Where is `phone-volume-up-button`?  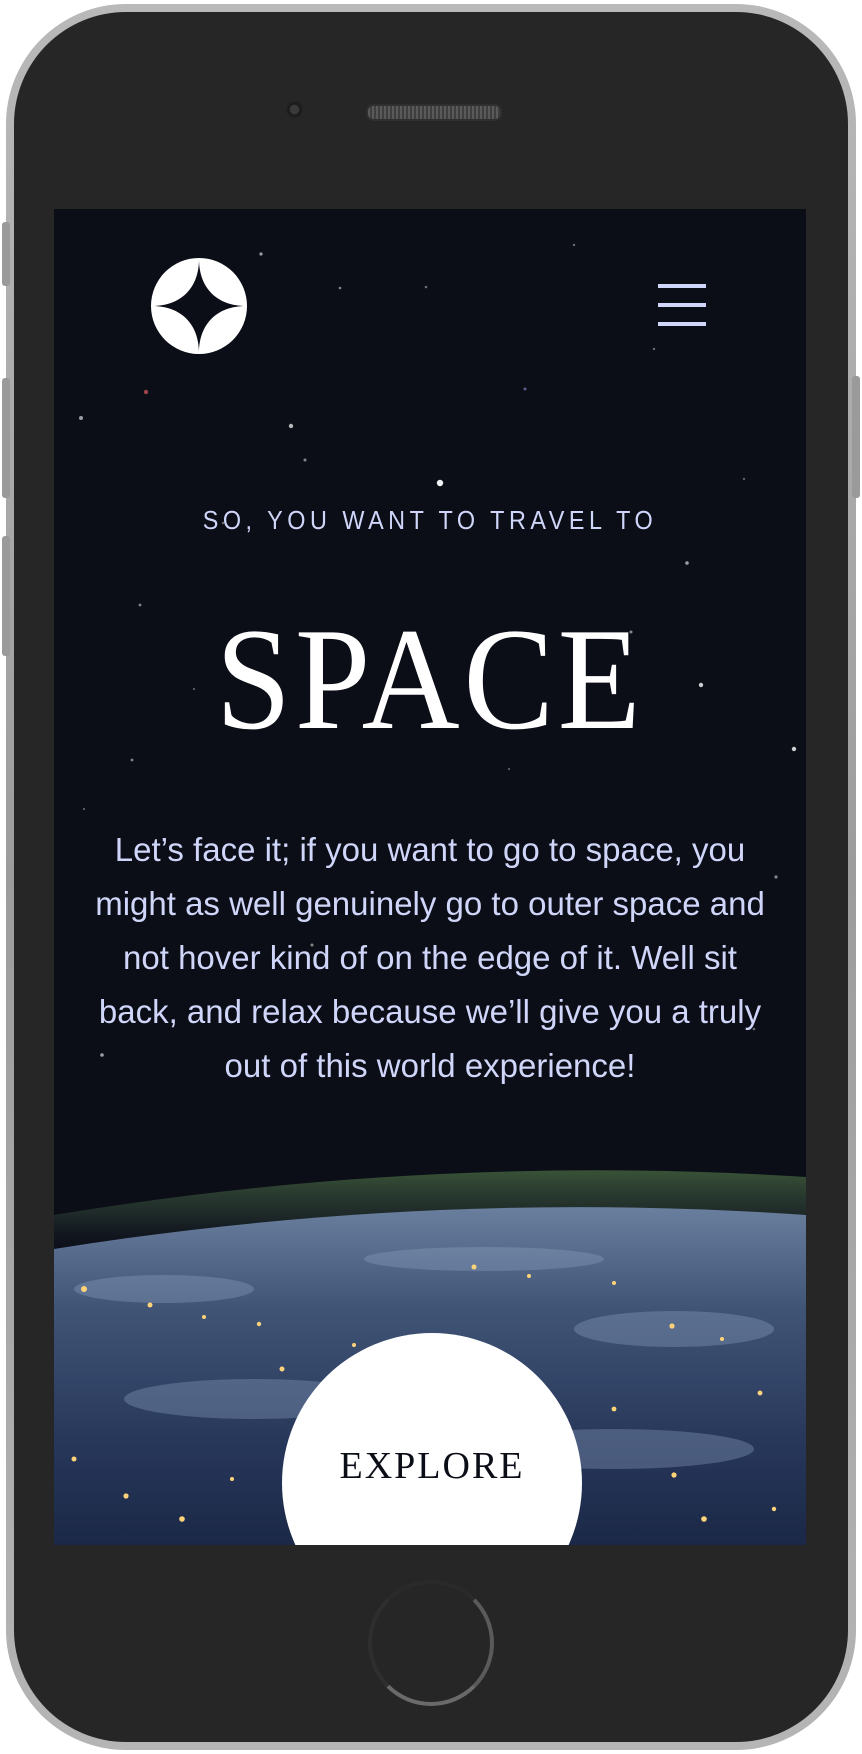 phone-volume-up-button is located at coordinates (6, 438).